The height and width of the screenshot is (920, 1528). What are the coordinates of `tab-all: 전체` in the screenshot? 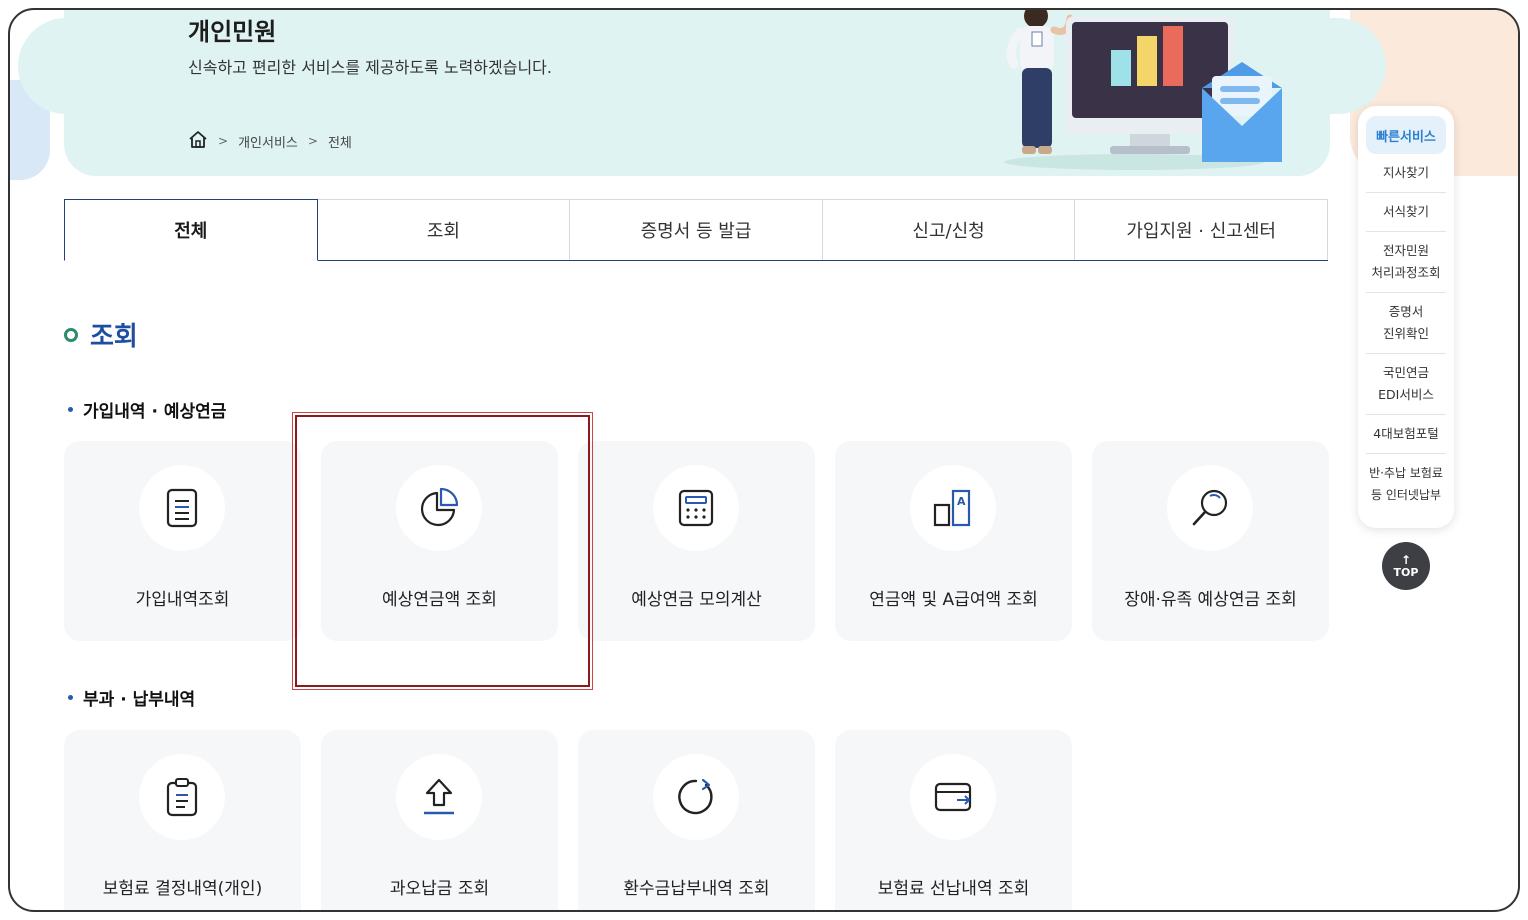 It's located at (191, 230).